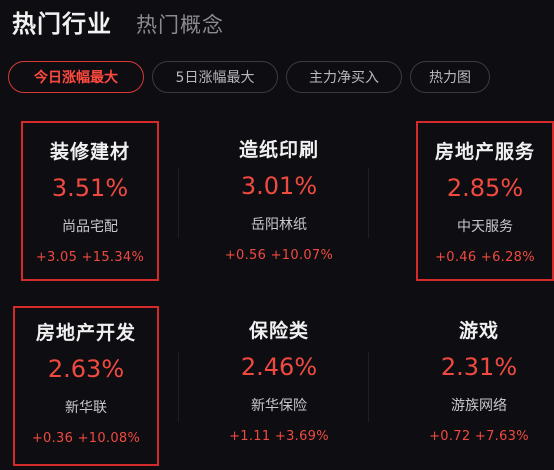  I want to click on industry-name: 造纸印刷, so click(278, 150).